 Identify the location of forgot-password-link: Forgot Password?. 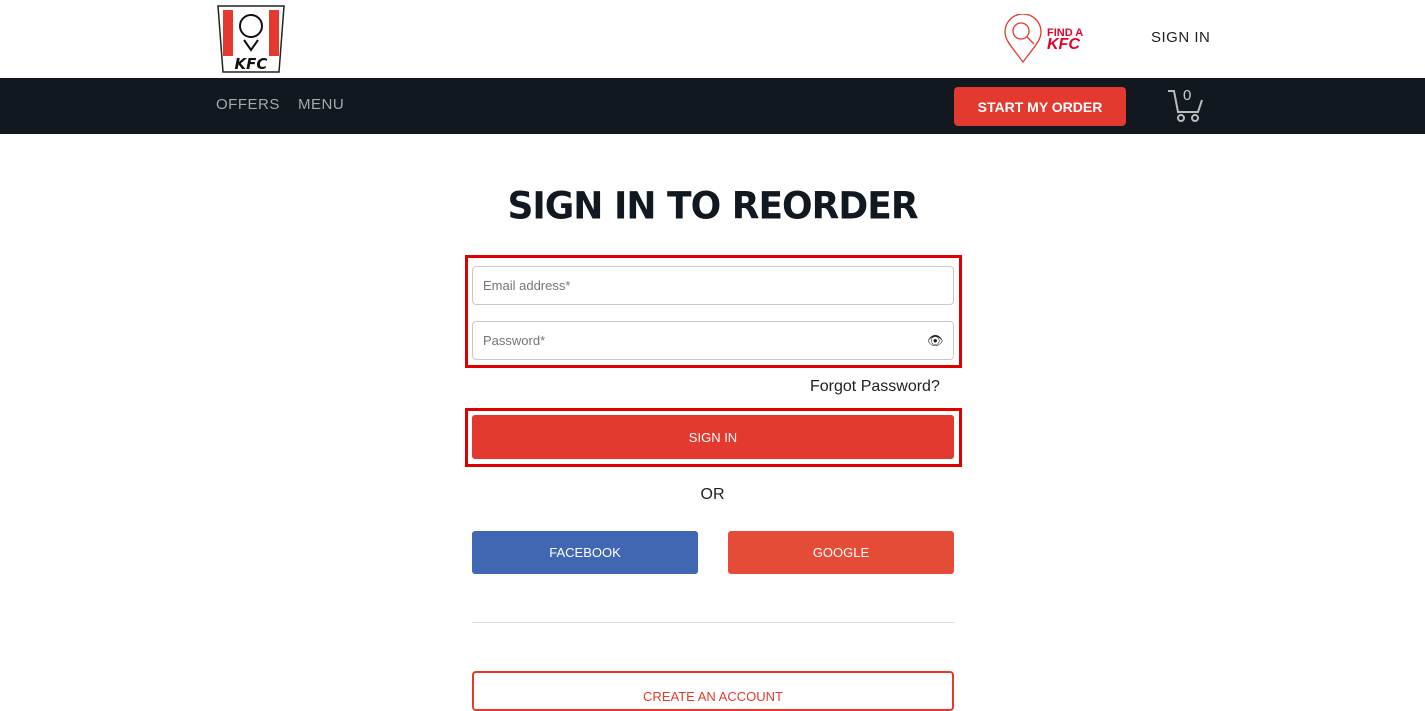
(875, 387).